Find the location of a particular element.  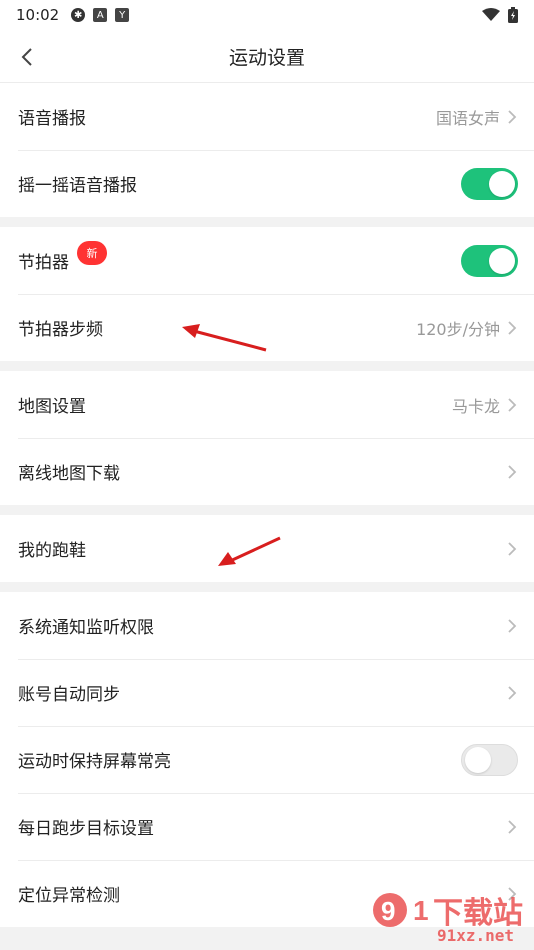

offline-map-download-row: 离线地图下载 is located at coordinates (267, 471).